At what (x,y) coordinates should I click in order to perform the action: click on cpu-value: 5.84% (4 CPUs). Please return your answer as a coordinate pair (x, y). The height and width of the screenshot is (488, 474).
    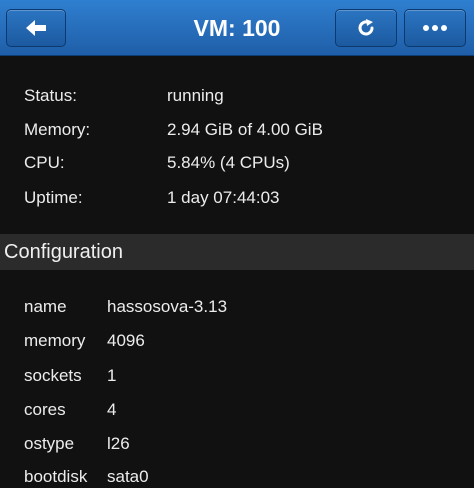
    Looking at the image, I should click on (228, 162).